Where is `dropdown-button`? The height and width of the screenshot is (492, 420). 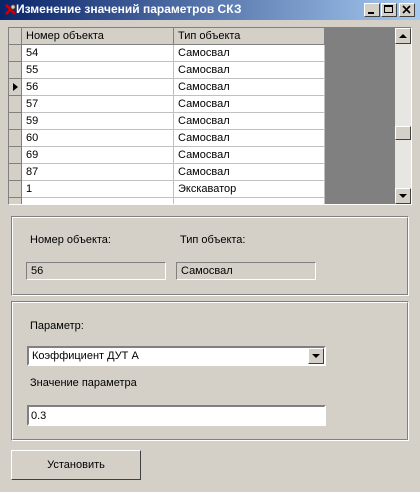
dropdown-button is located at coordinates (316, 356).